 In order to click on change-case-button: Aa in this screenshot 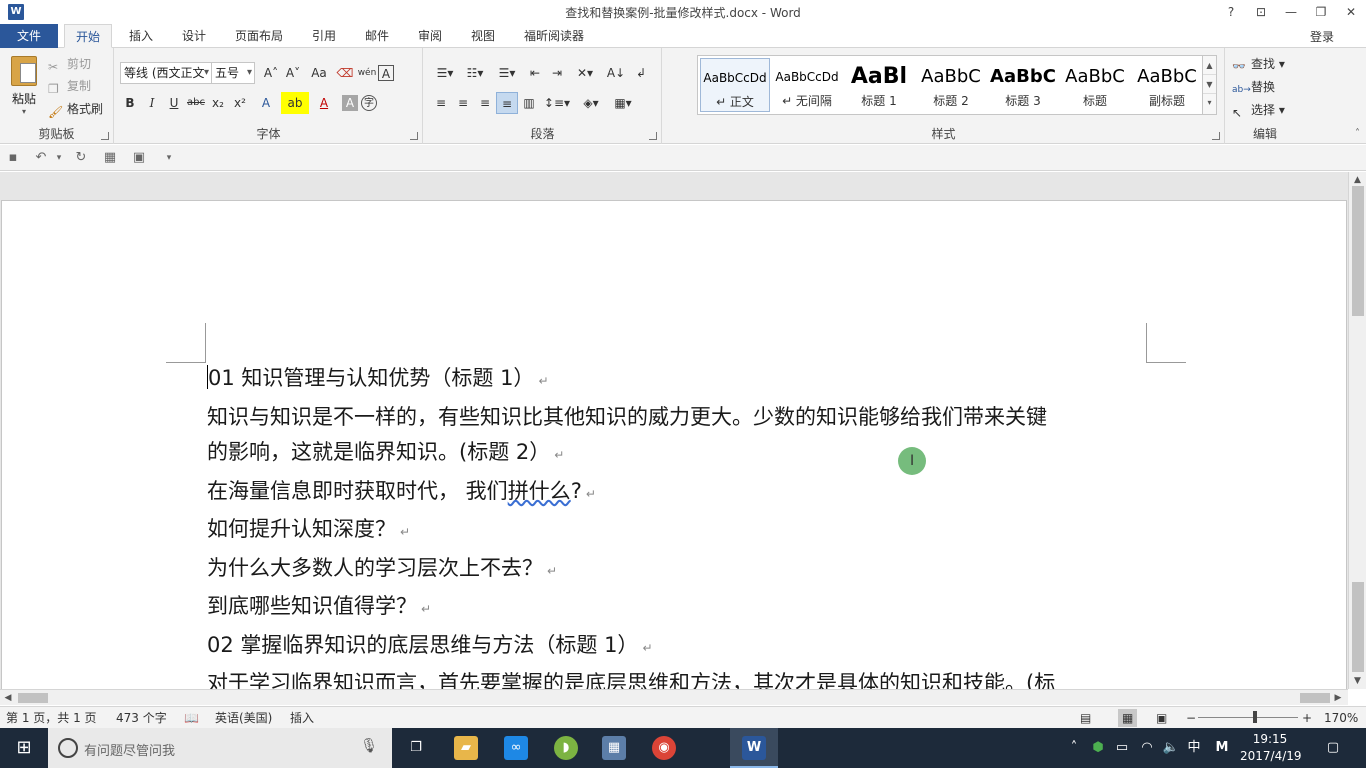, I will do `click(319, 73)`.